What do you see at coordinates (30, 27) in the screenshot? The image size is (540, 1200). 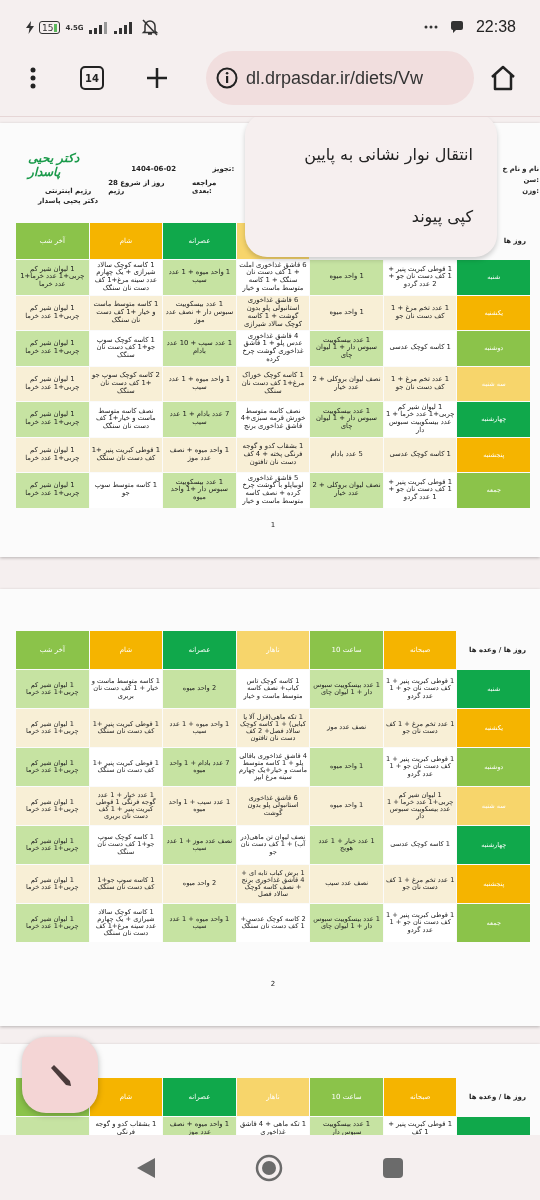 I see `charging-icon` at bounding box center [30, 27].